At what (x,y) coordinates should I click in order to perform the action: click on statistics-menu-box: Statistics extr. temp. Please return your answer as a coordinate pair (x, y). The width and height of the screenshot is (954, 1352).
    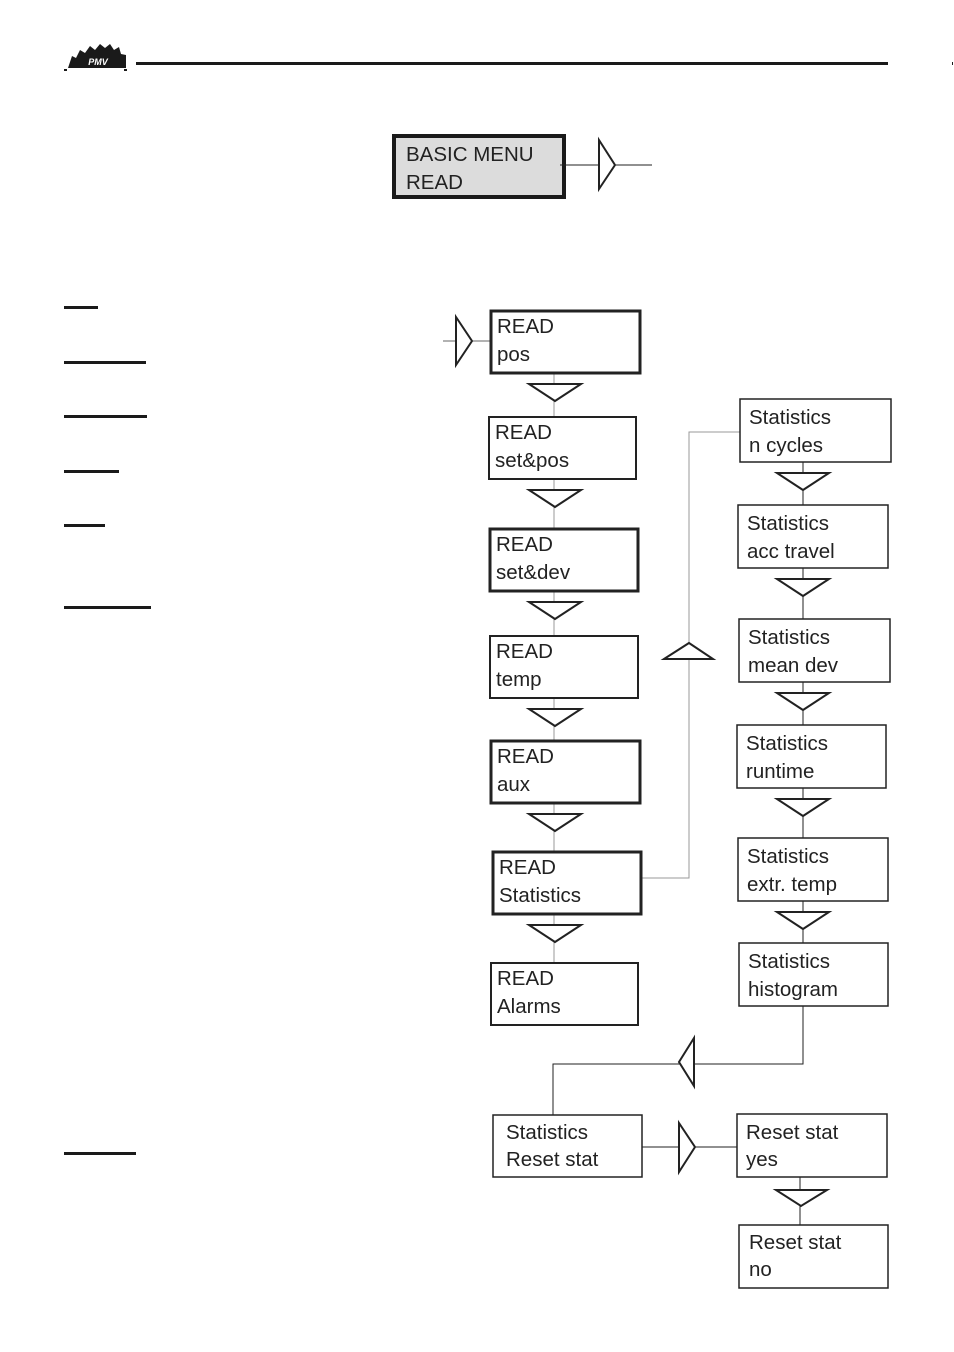
    Looking at the image, I should click on (813, 869).